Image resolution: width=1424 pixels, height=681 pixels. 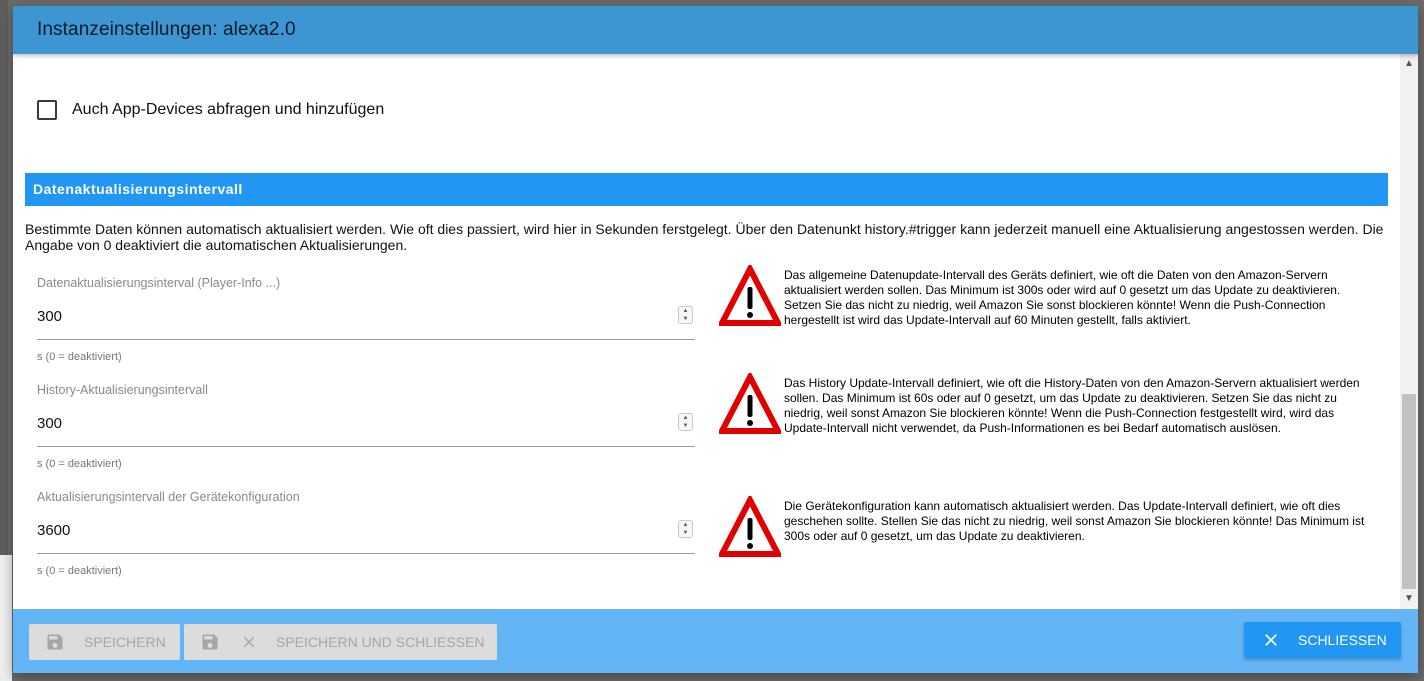 I want to click on app-devices-checkbox-label: Auch App-Devices abfragen und hinzufügen, so click(x=228, y=109).